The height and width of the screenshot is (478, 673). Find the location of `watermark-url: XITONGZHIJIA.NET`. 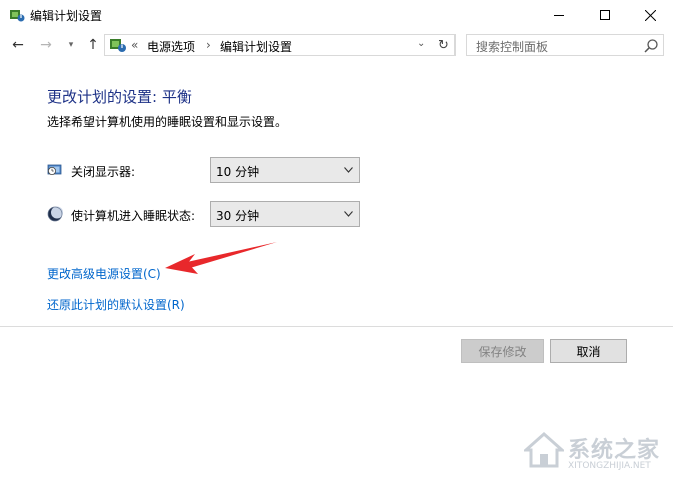

watermark-url: XITONGZHIJIA.NET is located at coordinates (609, 466).